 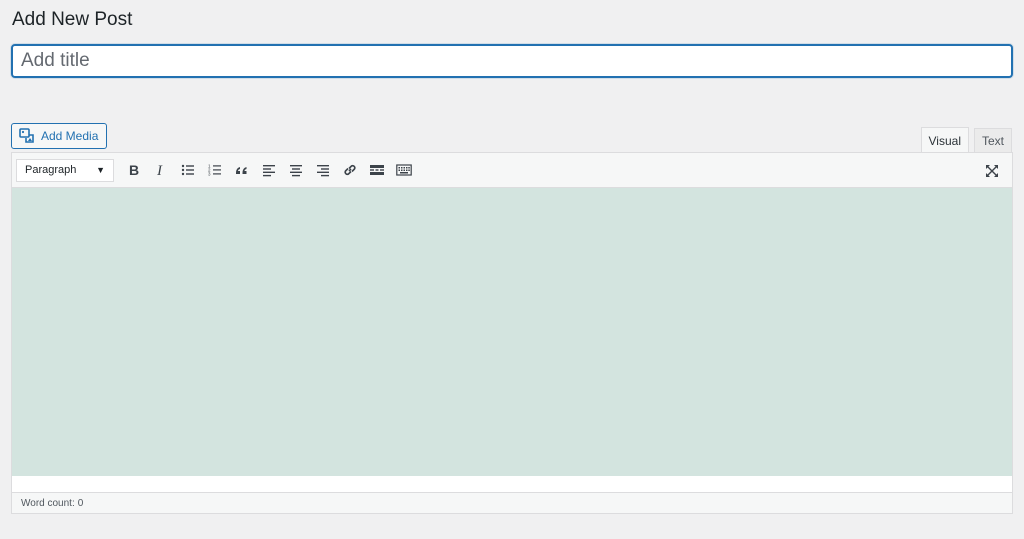 I want to click on toolbar-toggle-button, so click(x=403, y=170).